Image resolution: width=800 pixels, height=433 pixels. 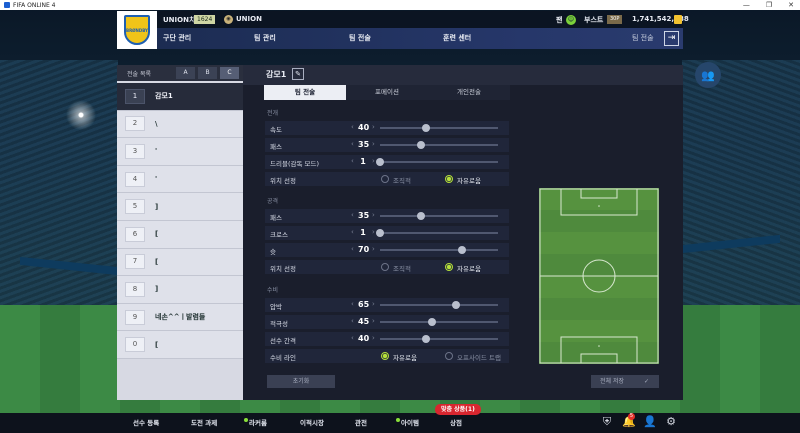 What do you see at coordinates (180, 317) in the screenshot?
I see `tactics-slot: 9 네손^^ㅣ발렴들` at bounding box center [180, 317].